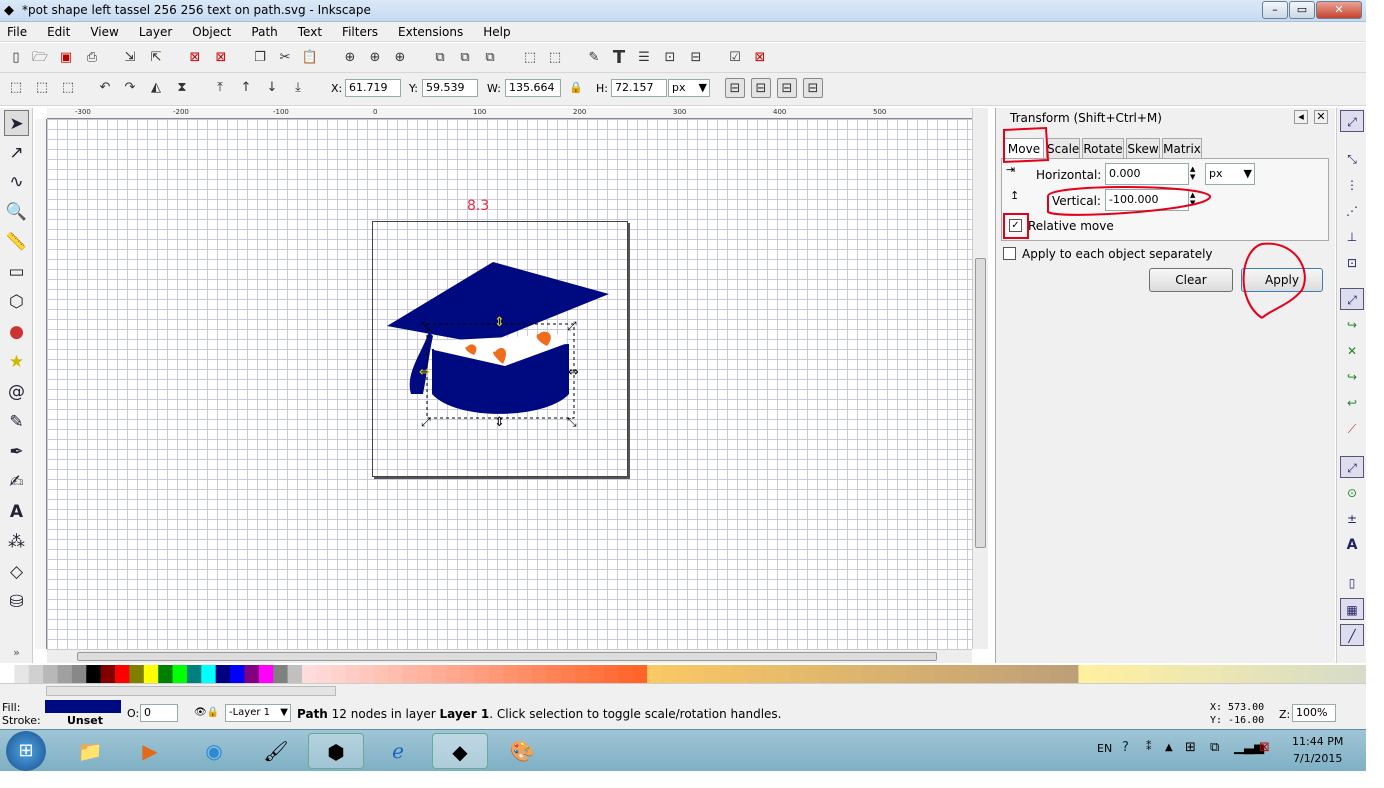 Image resolution: width=1384 pixels, height=788 pixels. What do you see at coordinates (1214, 747) in the screenshot?
I see `tray-network-icon: ⧉` at bounding box center [1214, 747].